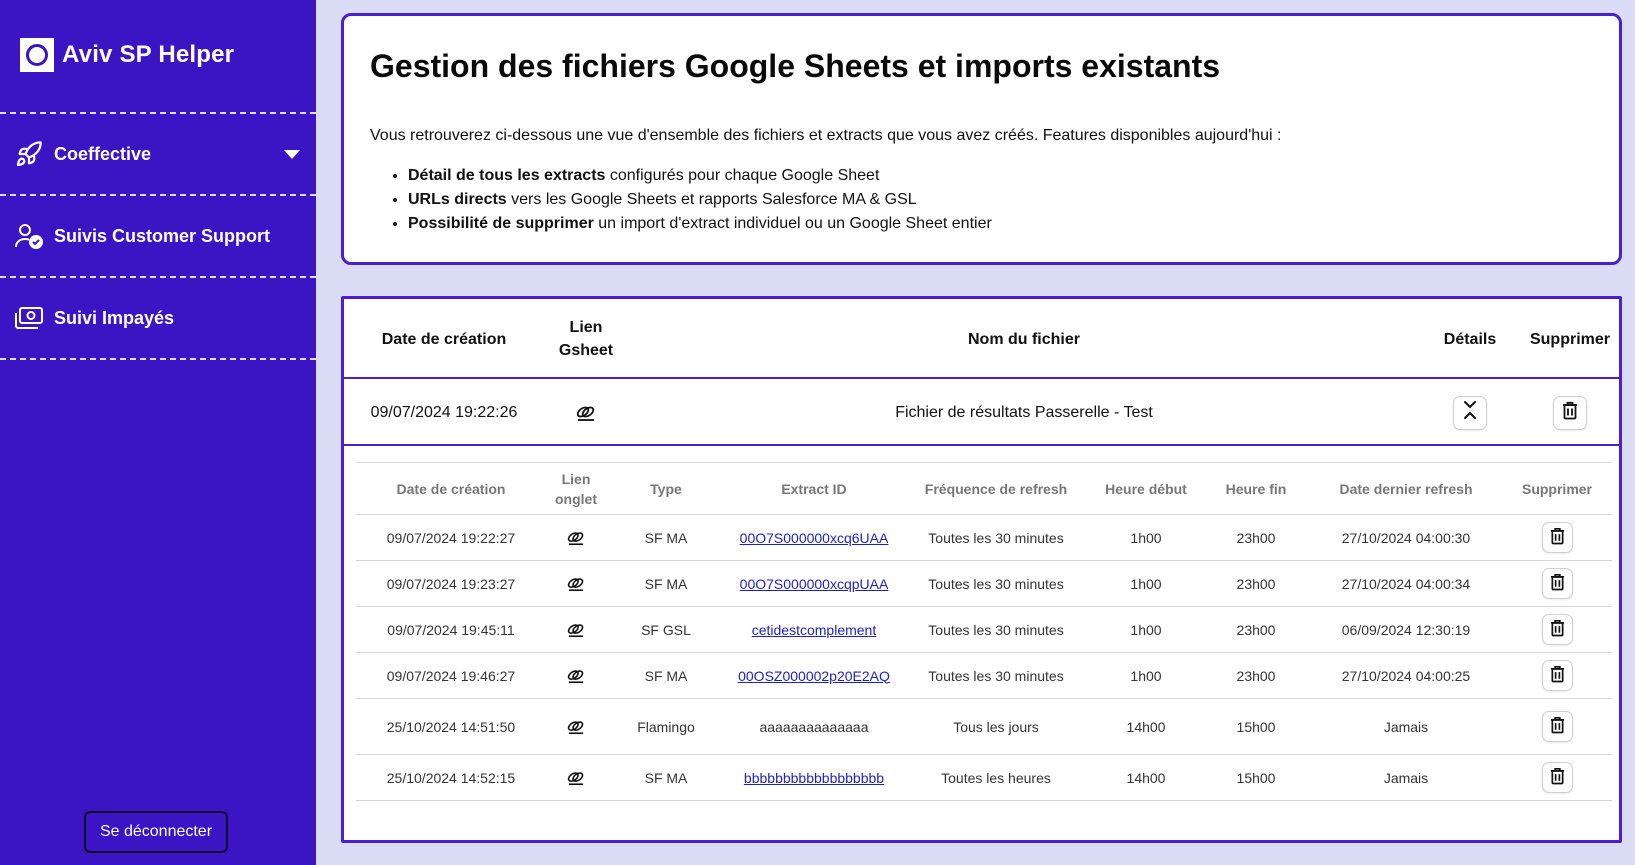  What do you see at coordinates (666, 726) in the screenshot?
I see `extract-type: Flamingo` at bounding box center [666, 726].